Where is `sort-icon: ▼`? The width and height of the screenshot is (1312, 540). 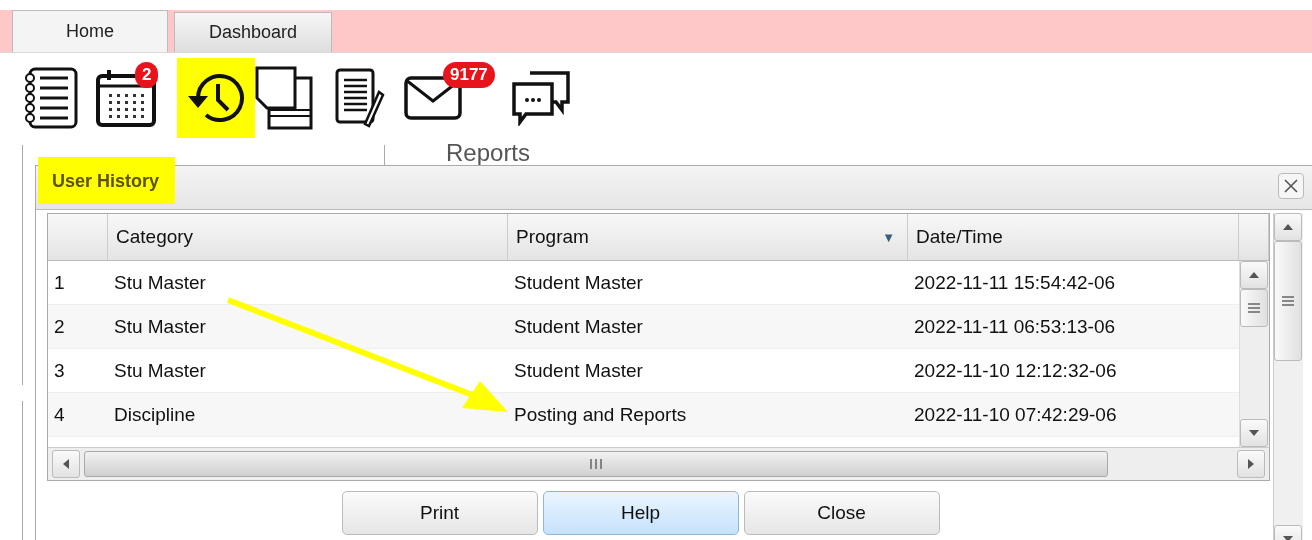
sort-icon: ▼ is located at coordinates (888, 237).